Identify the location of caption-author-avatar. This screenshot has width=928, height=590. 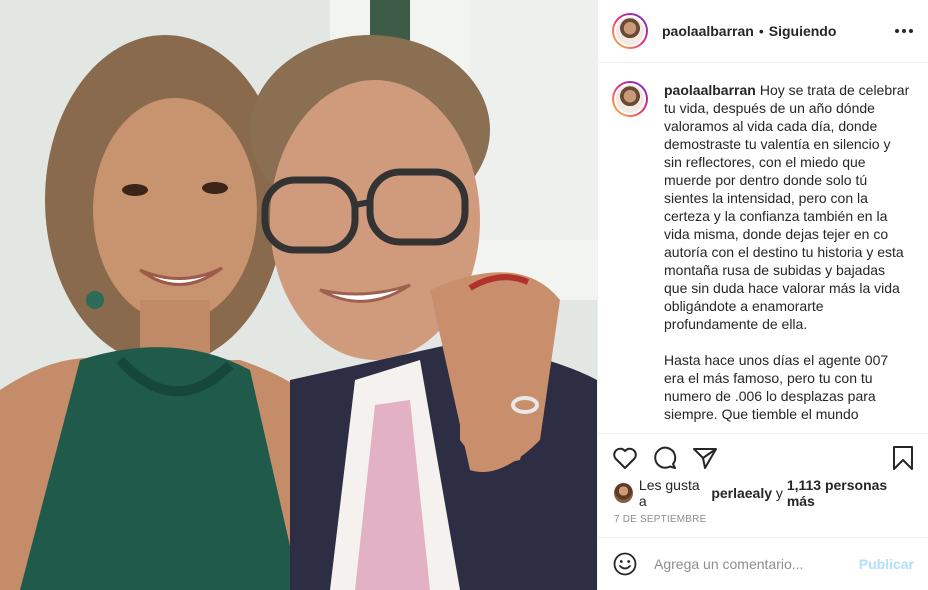
(630, 98).